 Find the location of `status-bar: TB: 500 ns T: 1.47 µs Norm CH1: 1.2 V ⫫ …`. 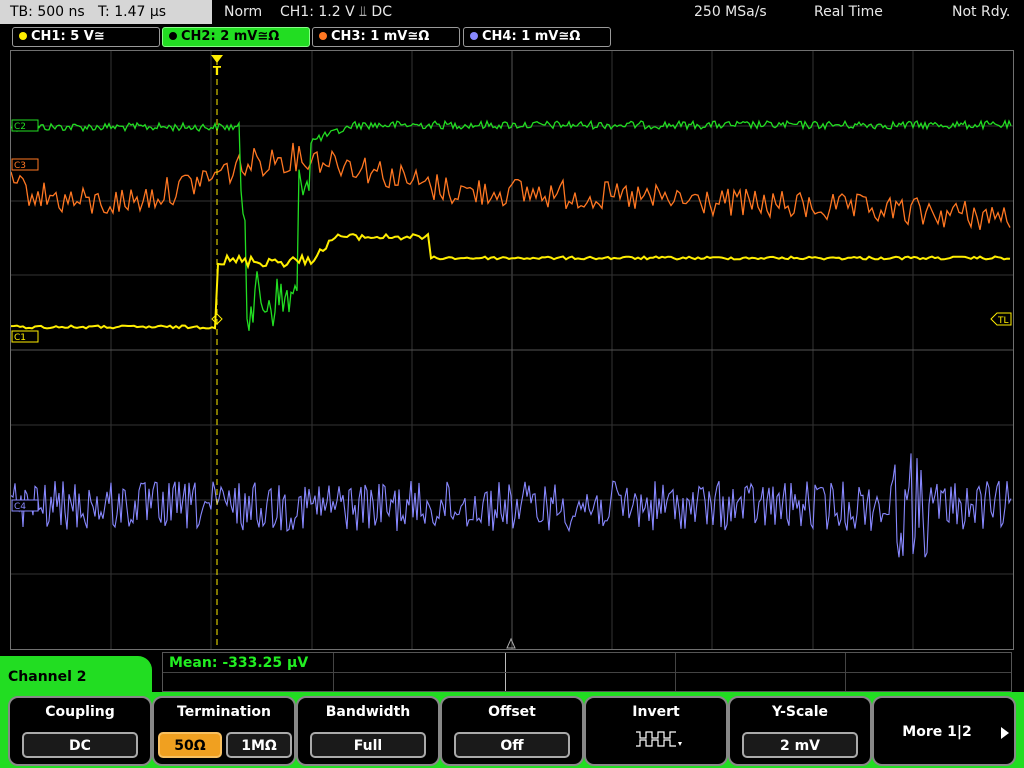

status-bar: TB: 500 ns T: 1.47 µs Norm CH1: 1.2 V ⫫ … is located at coordinates (512, 12).